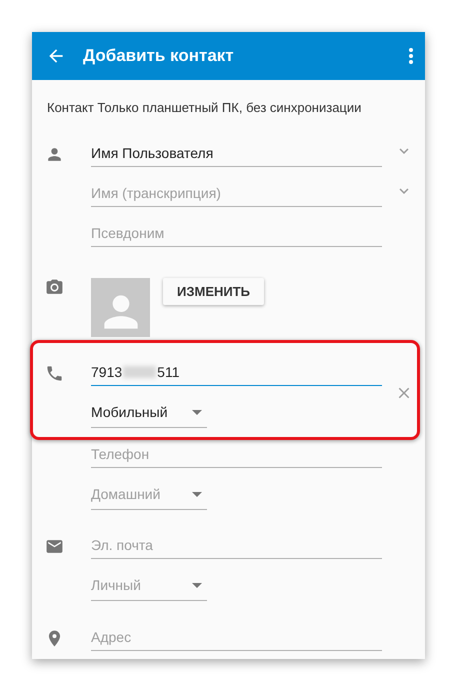 This screenshot has height=700, width=457. I want to click on text-field: Псевдоним, so click(236, 236).